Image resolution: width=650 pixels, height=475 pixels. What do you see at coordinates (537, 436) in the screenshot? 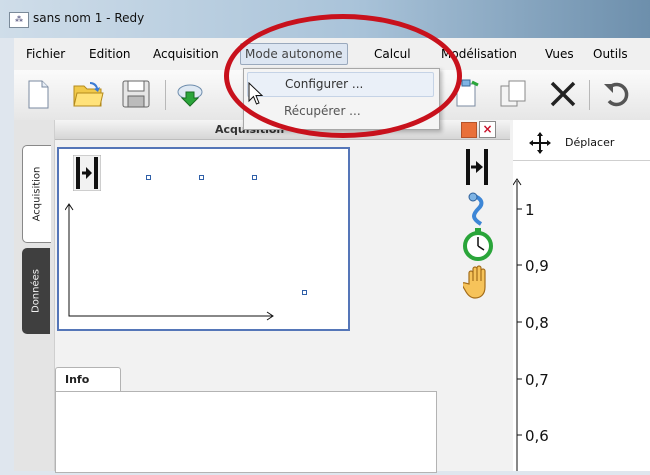
I see `y-tick-label: 0,6` at bounding box center [537, 436].